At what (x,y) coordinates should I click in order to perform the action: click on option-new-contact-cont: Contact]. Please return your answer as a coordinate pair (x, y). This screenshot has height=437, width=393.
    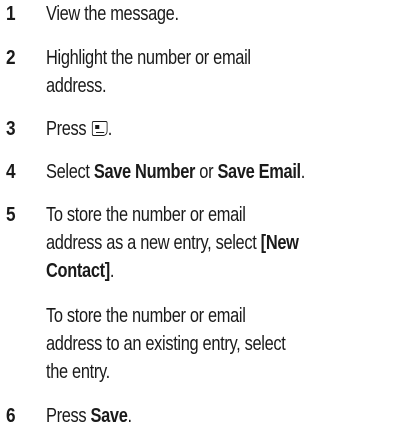
    Looking at the image, I should click on (78, 271).